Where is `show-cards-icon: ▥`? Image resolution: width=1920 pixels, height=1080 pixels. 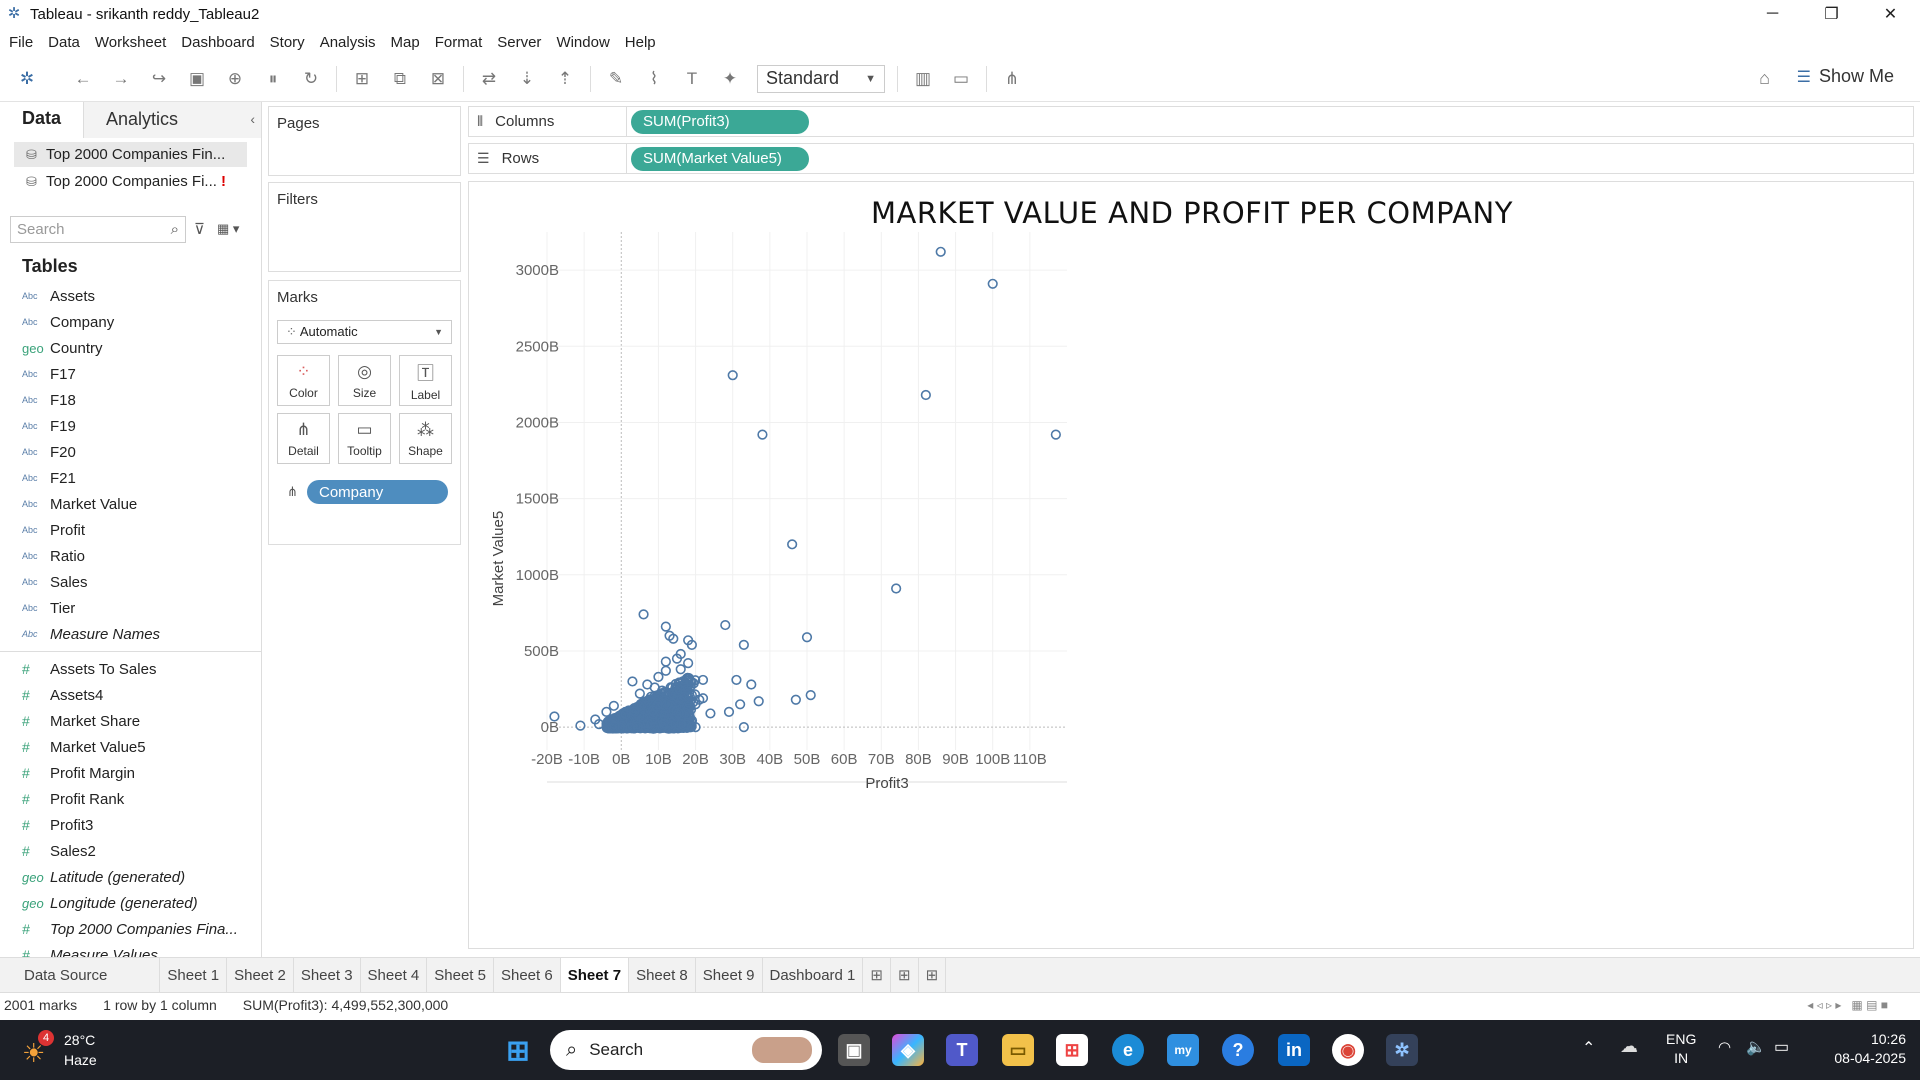
show-cards-icon: ▥ is located at coordinates (923, 79).